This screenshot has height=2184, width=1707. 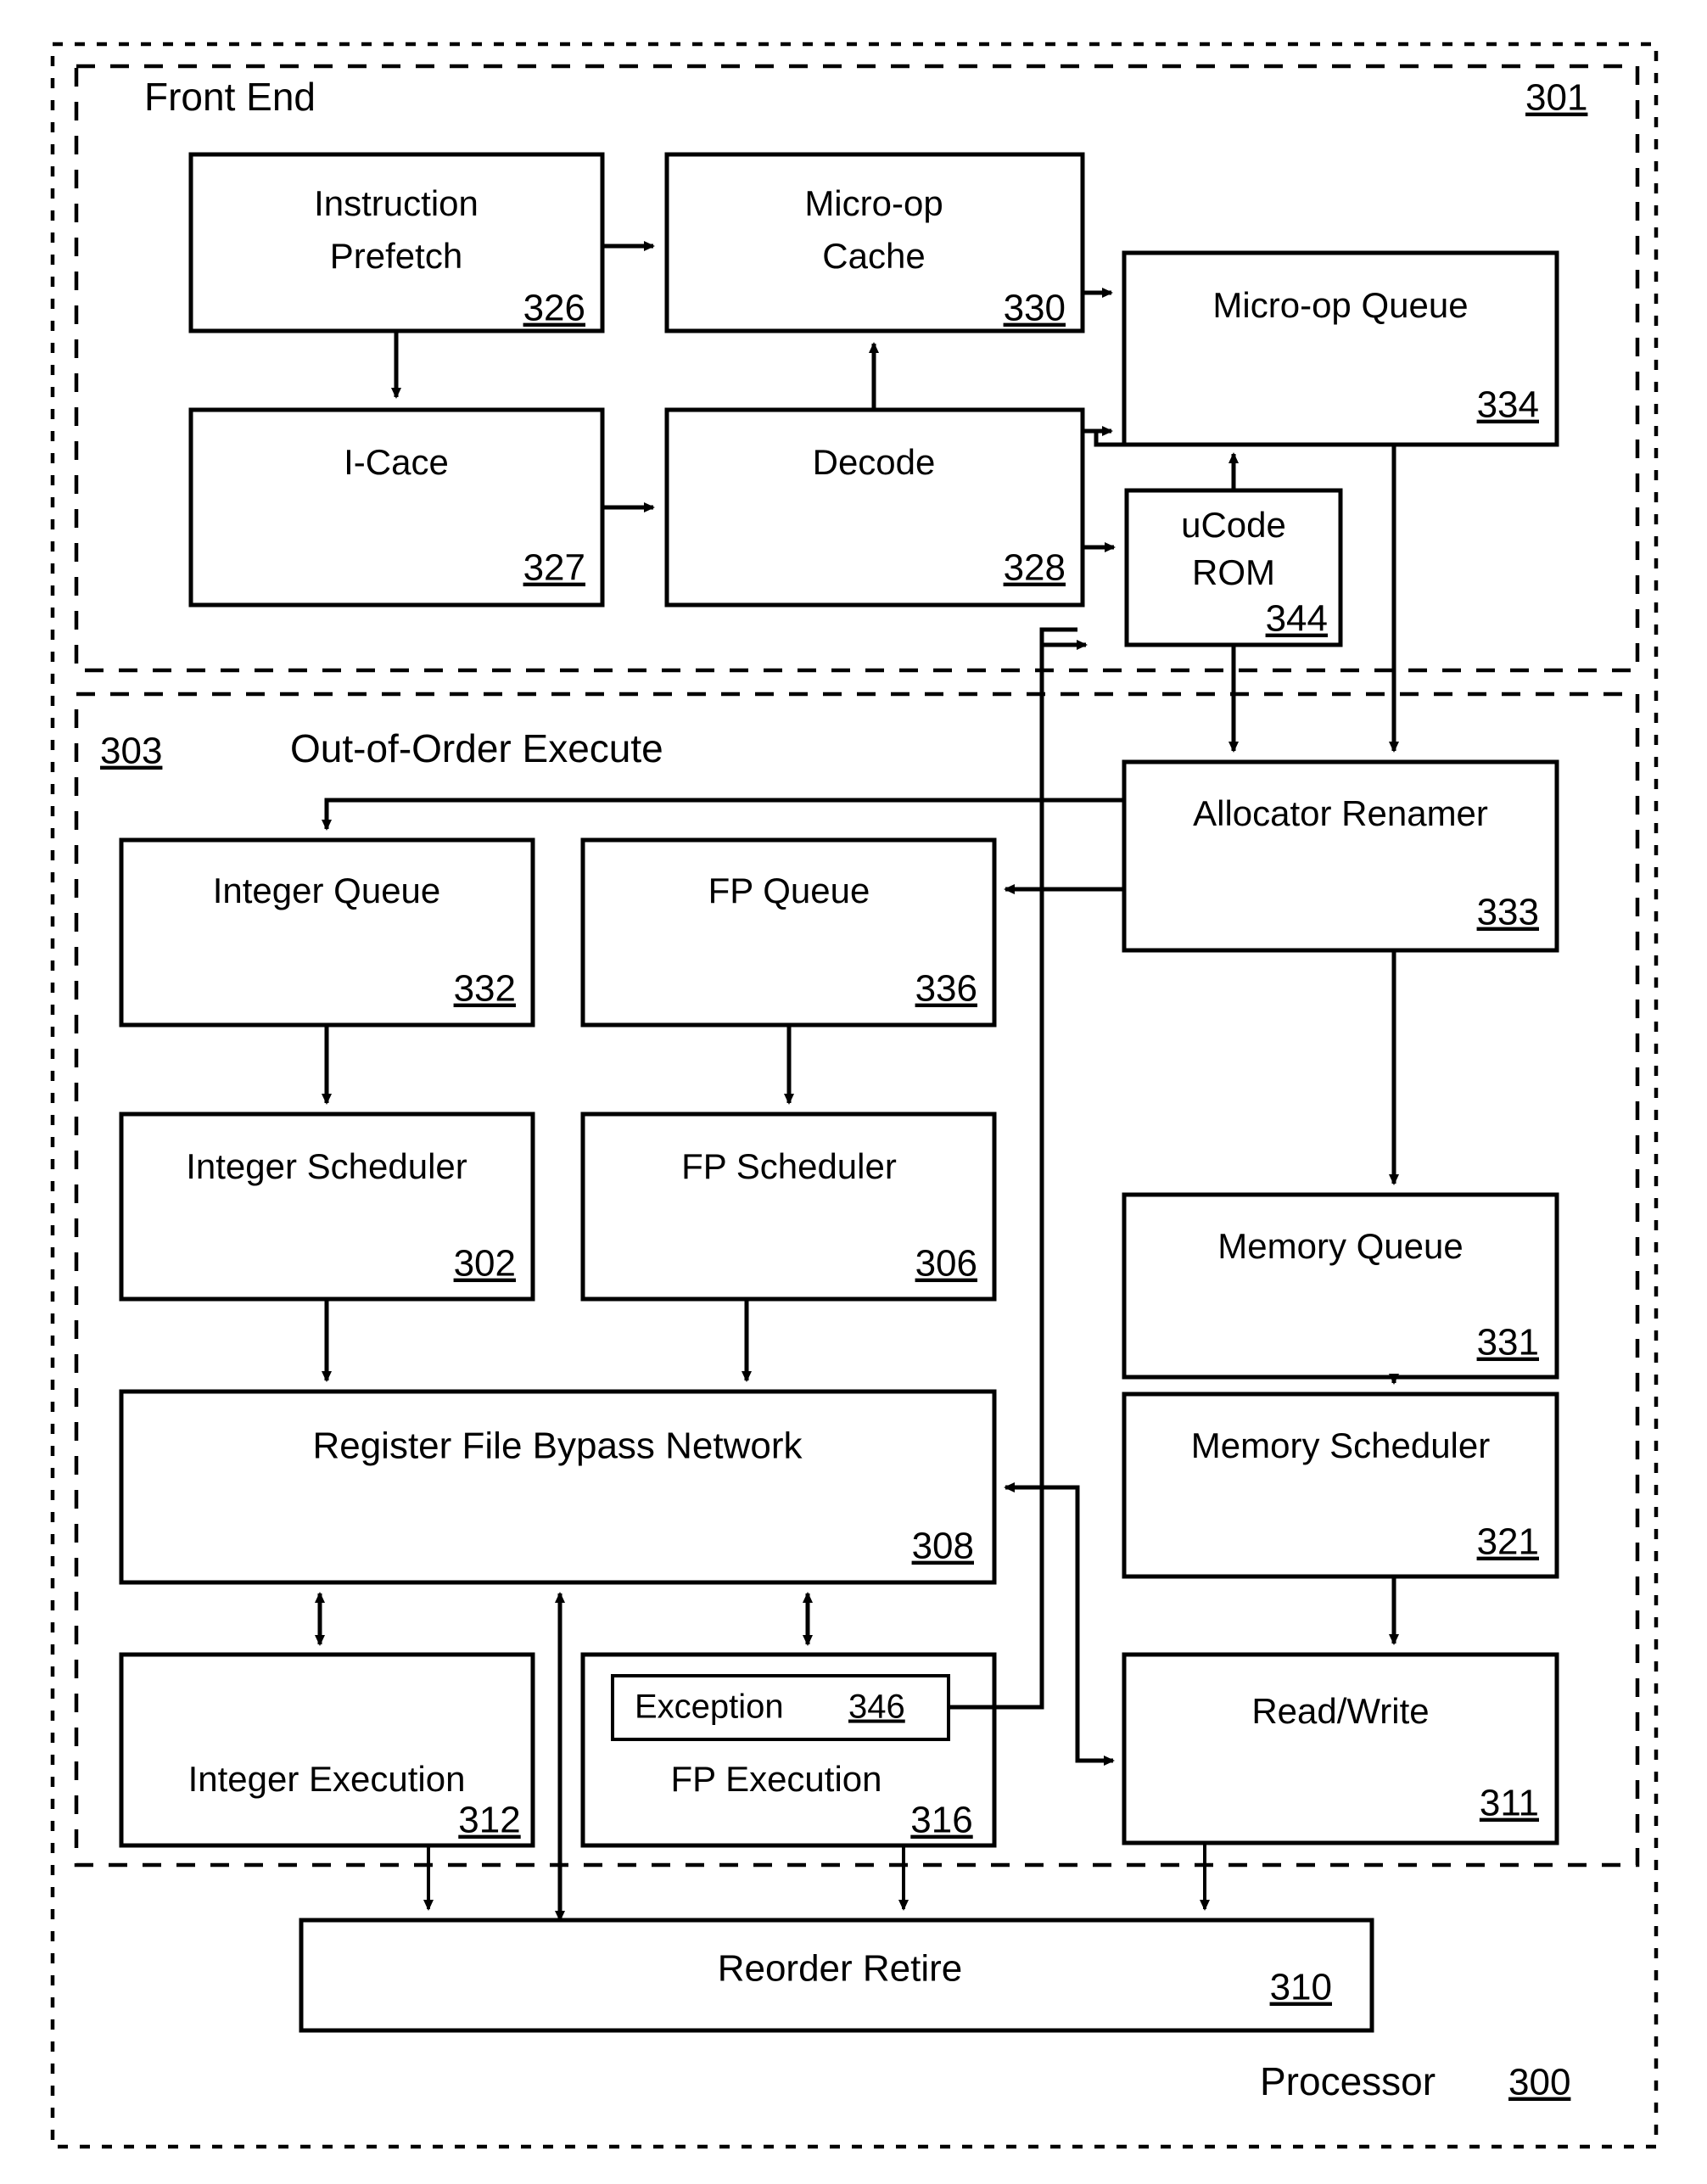 What do you see at coordinates (326, 1166) in the screenshot?
I see `integer-scheduler-label: Integer Scheduler` at bounding box center [326, 1166].